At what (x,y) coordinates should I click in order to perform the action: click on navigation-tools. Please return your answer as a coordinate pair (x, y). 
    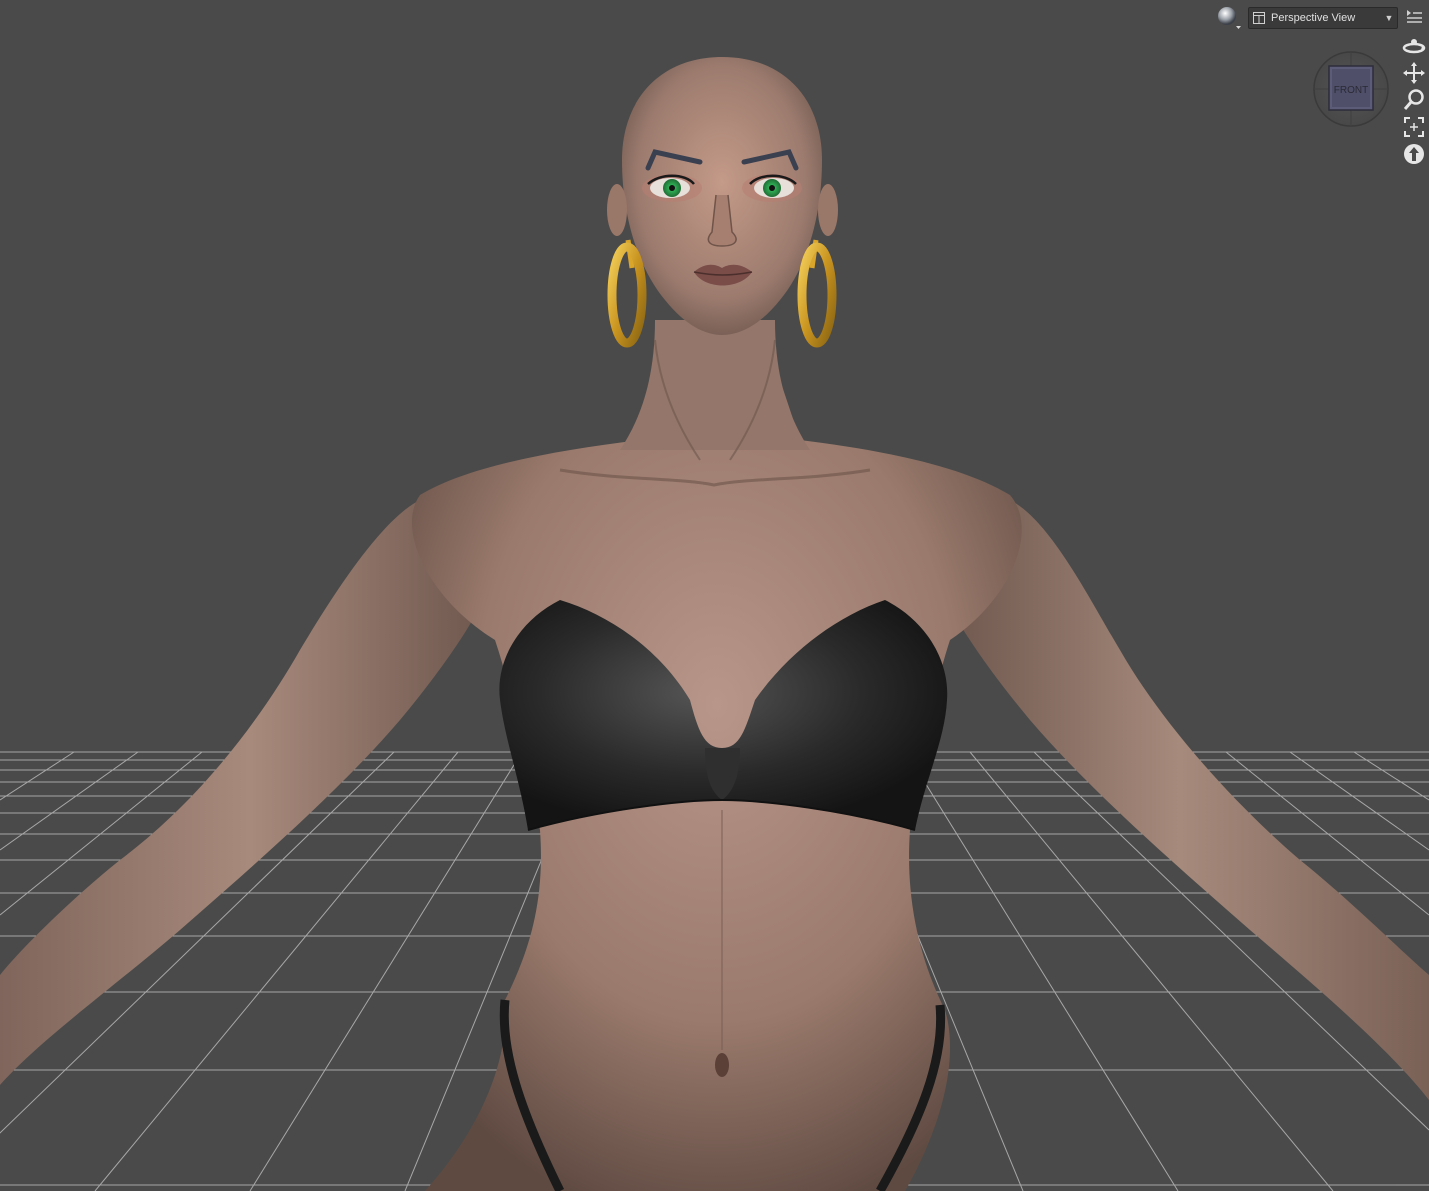
    Looking at the image, I should click on (1414, 101).